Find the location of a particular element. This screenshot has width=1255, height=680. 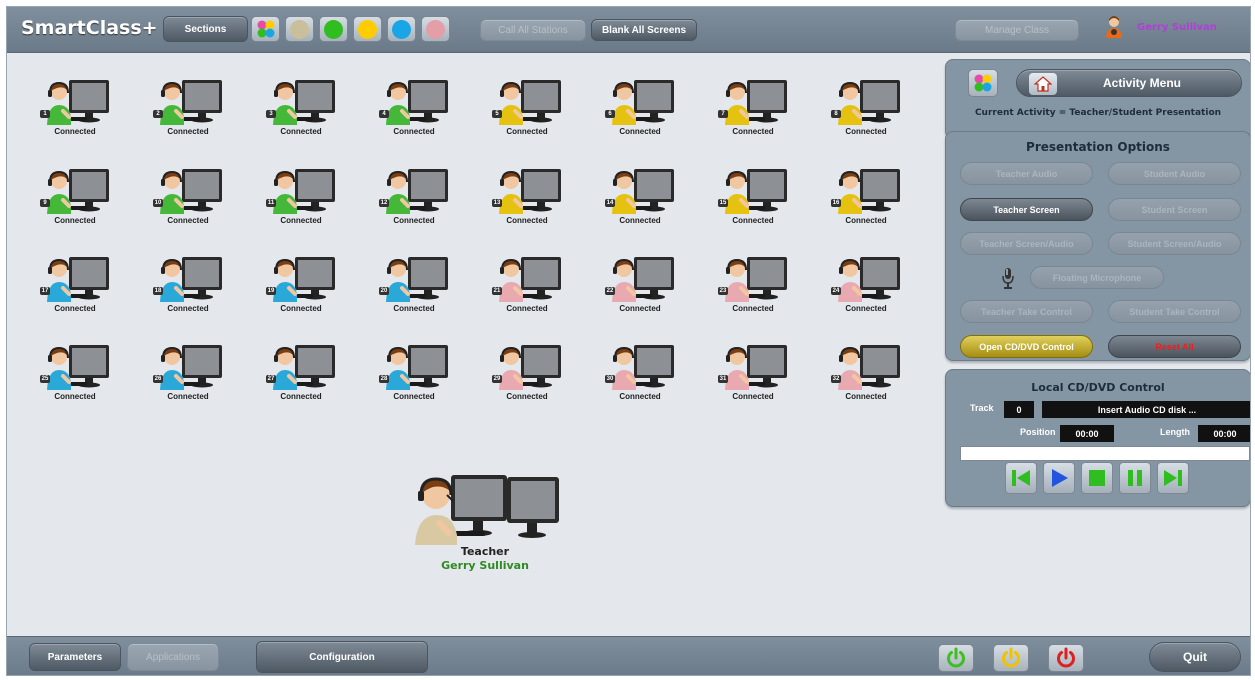

student-take-control-button: Student Take Control is located at coordinates (1174, 311).